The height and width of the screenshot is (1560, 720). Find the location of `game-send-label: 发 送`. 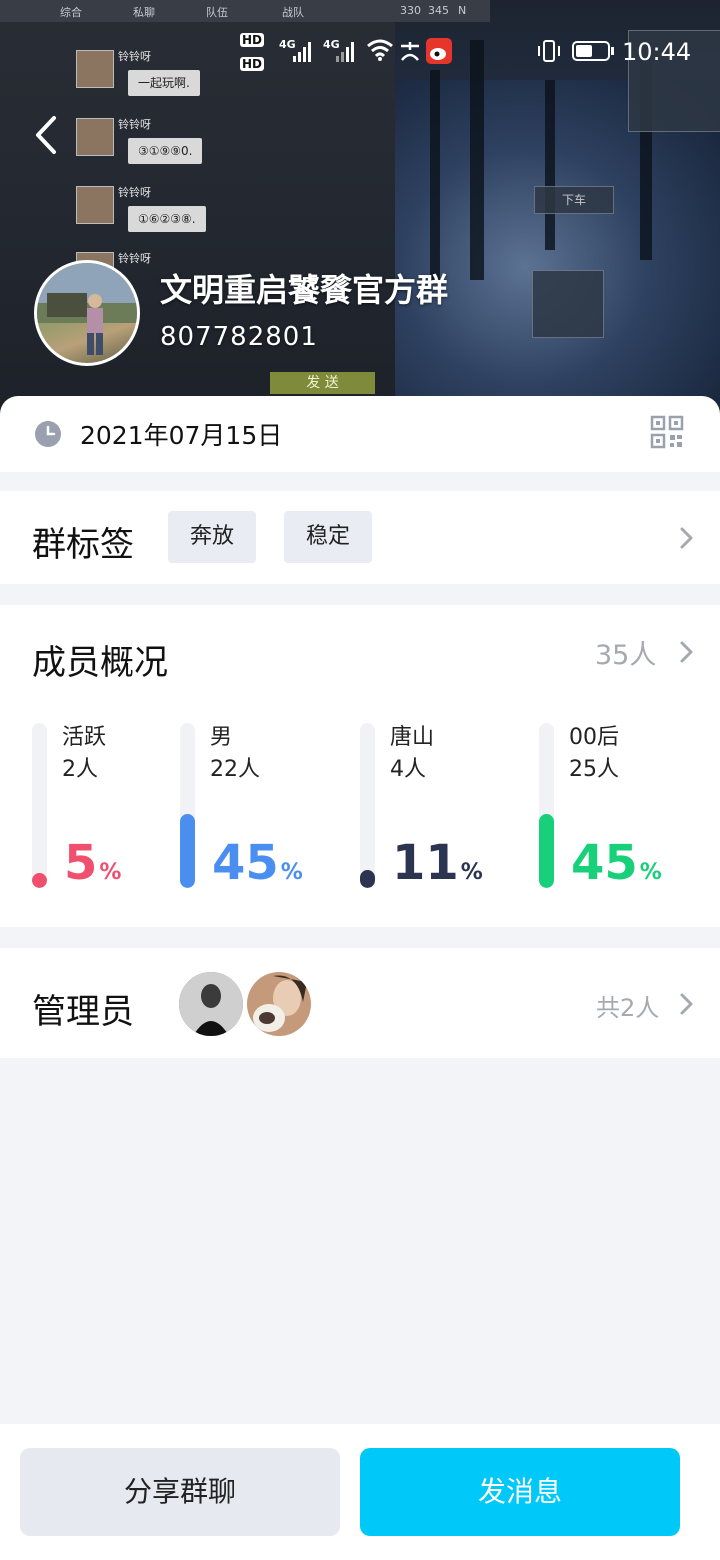

game-send-label: 发 送 is located at coordinates (322, 383).